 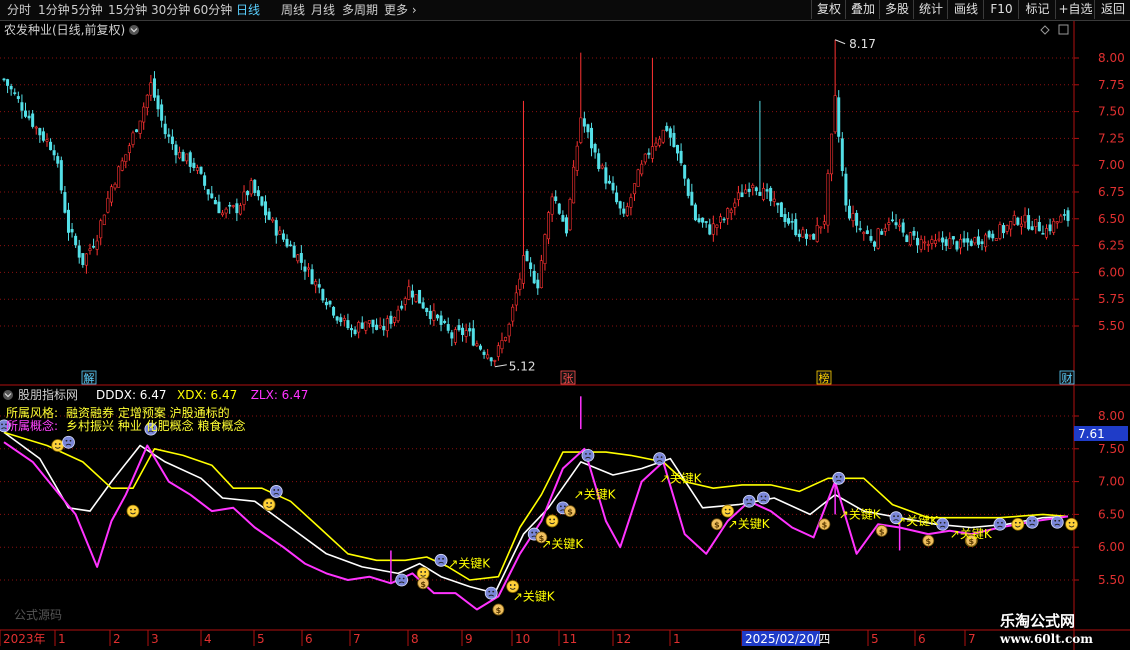 What do you see at coordinates (32, 412) in the screenshot?
I see `style-label: 所属风格:` at bounding box center [32, 412].